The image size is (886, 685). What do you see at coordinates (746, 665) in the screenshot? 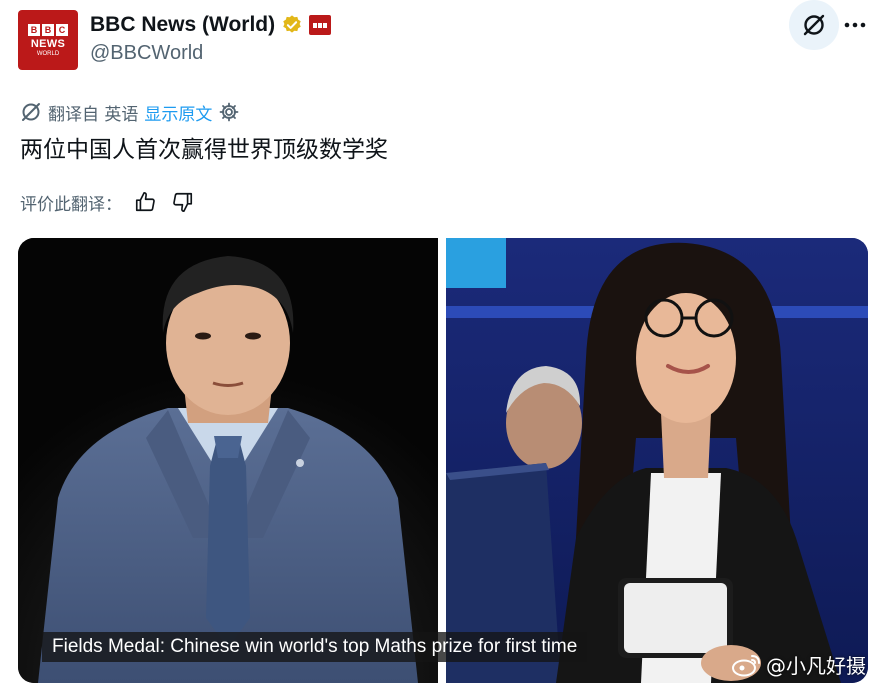
I see `weibo-icon` at bounding box center [746, 665].